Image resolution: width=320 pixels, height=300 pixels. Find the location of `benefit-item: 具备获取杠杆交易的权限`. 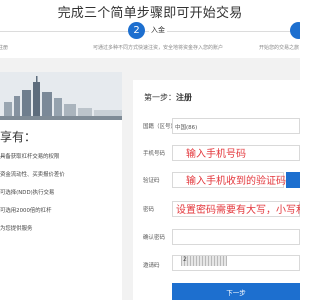

benefit-item: 具备获取杠杆交易的权限 is located at coordinates (30, 157).